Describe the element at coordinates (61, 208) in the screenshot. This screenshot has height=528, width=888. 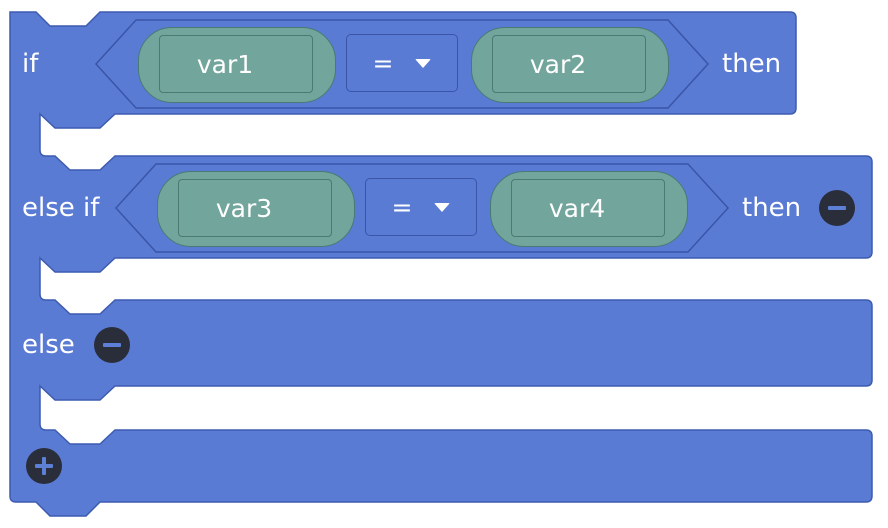
I see `else-if-keyword: else if` at that location.